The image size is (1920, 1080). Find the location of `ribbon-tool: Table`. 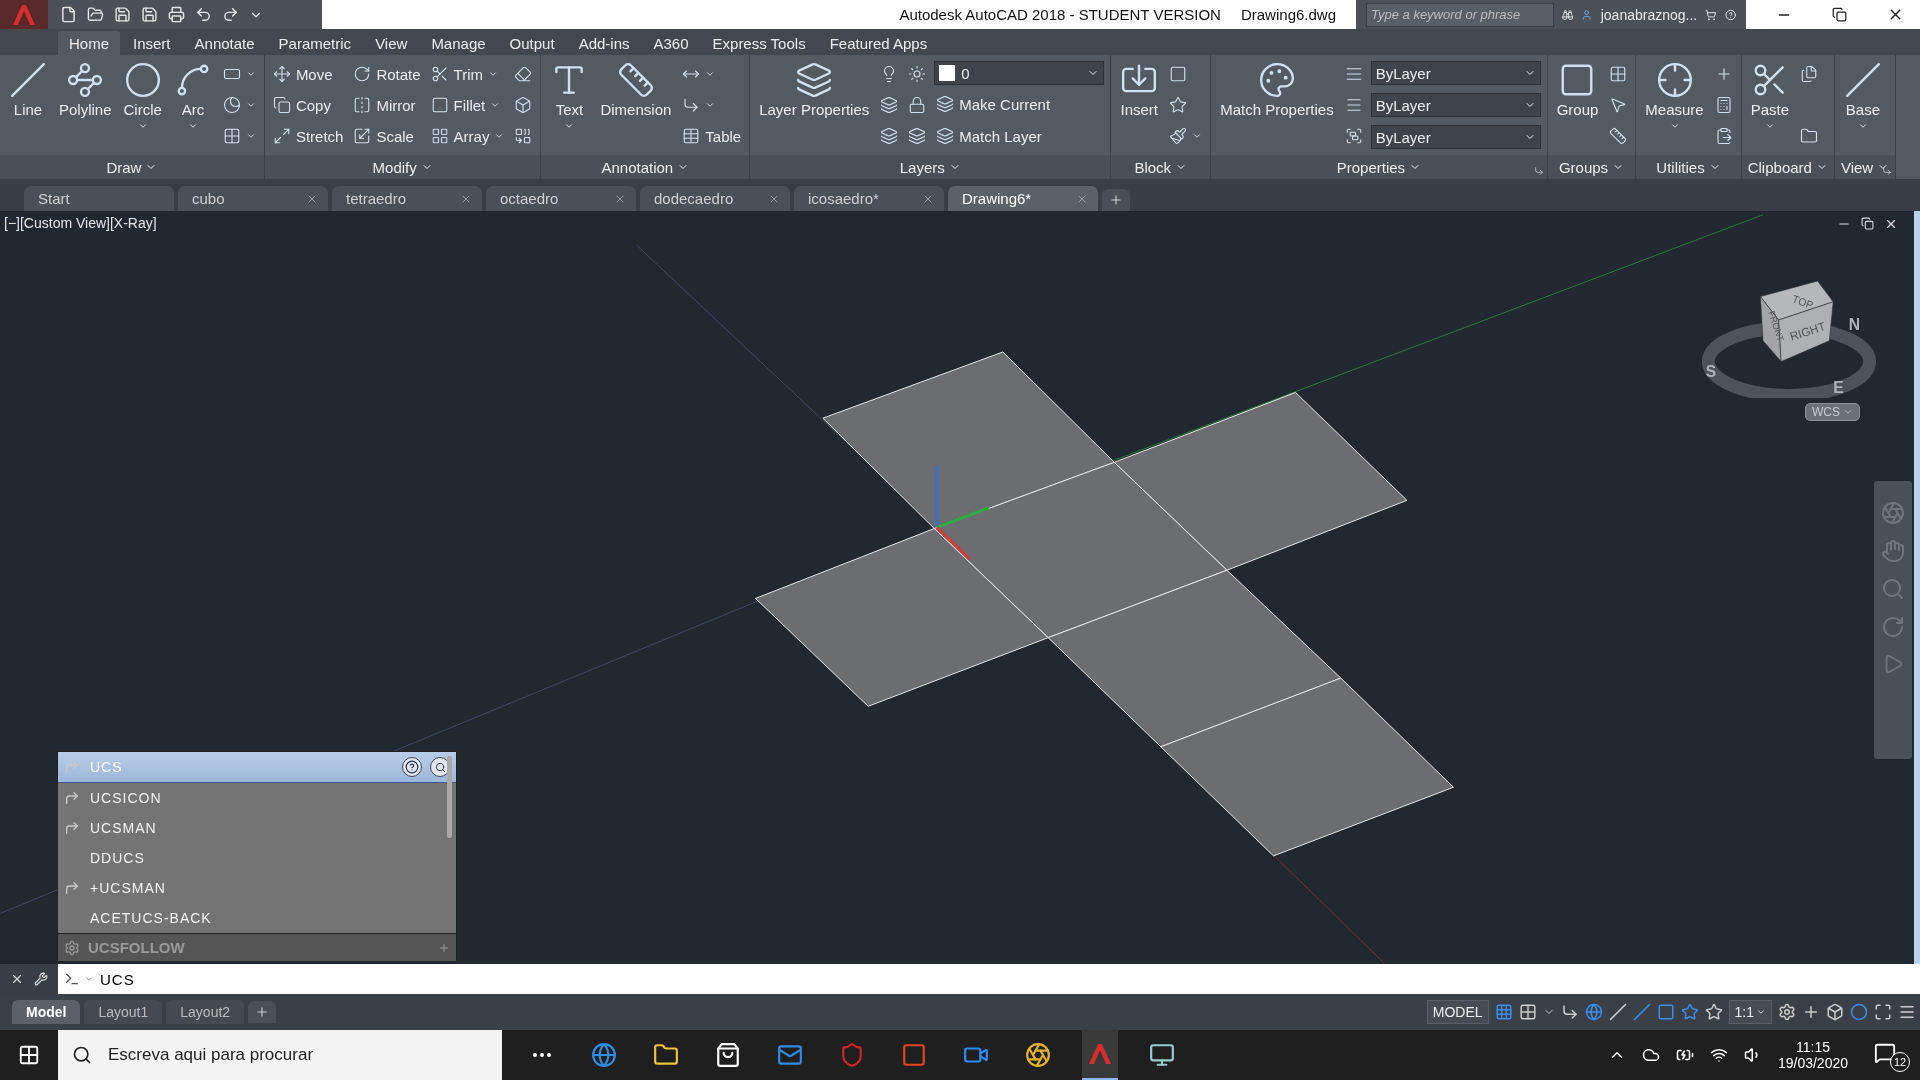

ribbon-tool: Table is located at coordinates (712, 136).